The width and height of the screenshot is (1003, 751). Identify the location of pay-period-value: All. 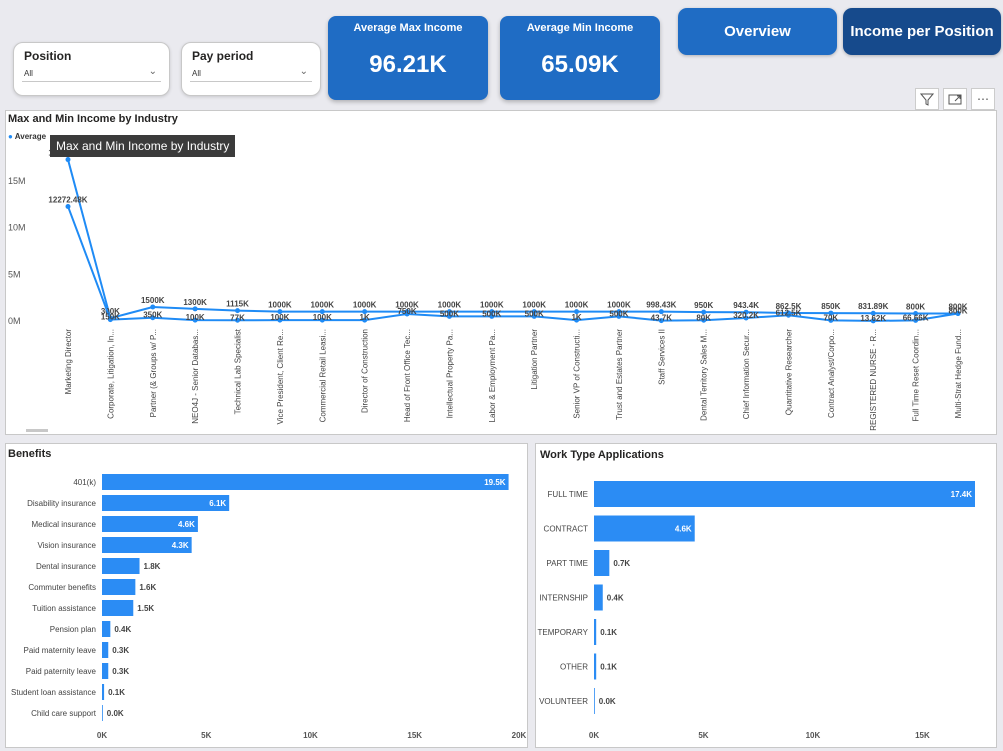
(196, 73).